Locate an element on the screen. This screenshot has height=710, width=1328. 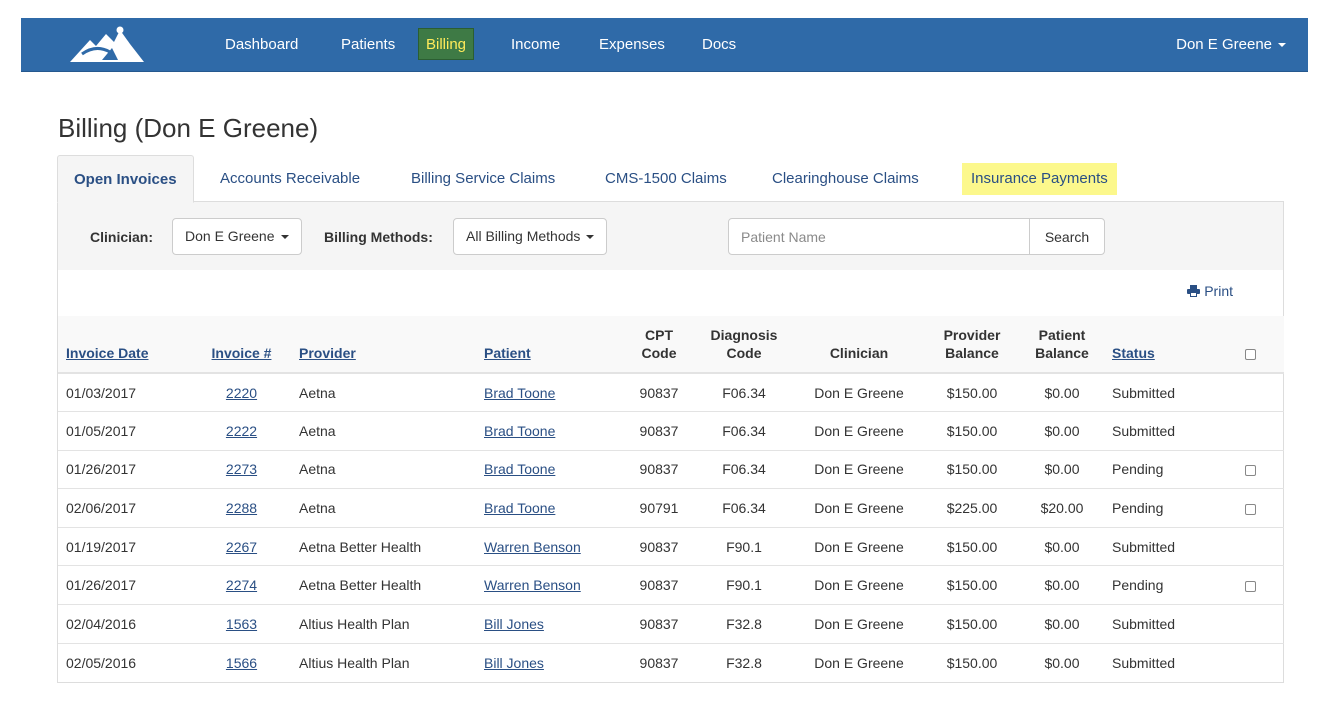
clinician-dropdown: Don E Greene is located at coordinates (237, 236).